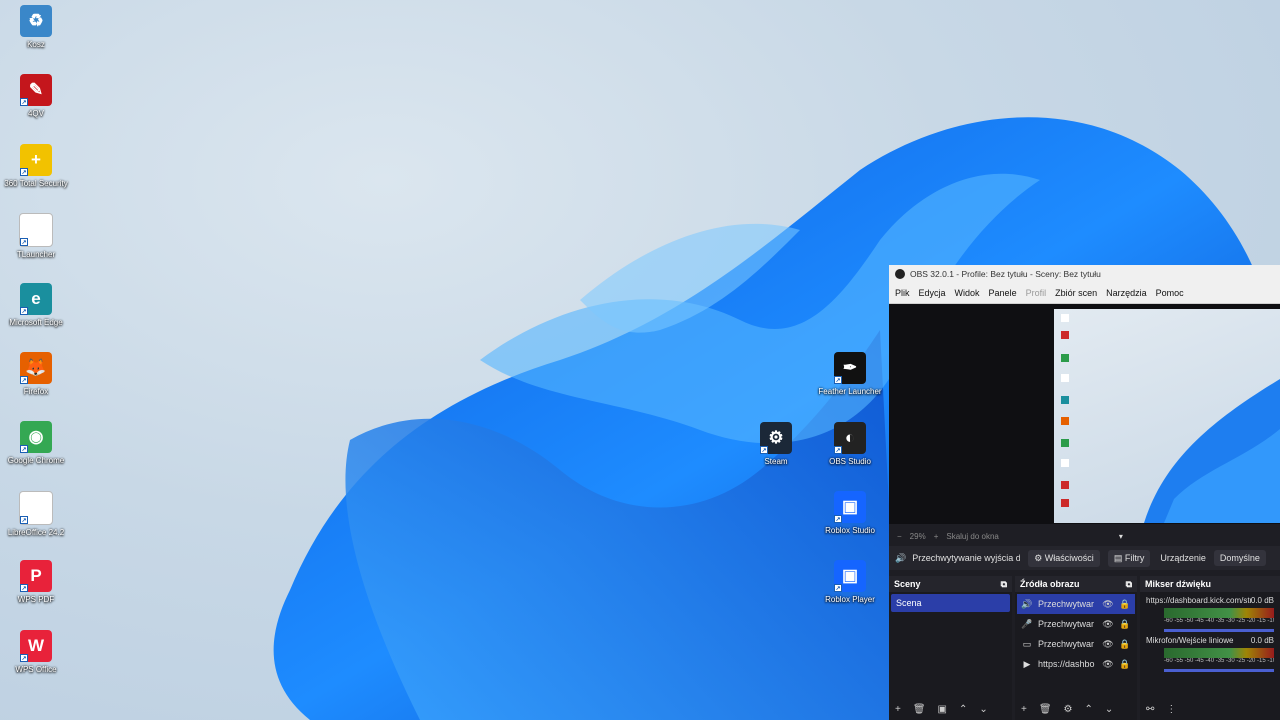 The image size is (1280, 720). I want to click on desktop-icon-label: Microsoft Edge, so click(36, 322).